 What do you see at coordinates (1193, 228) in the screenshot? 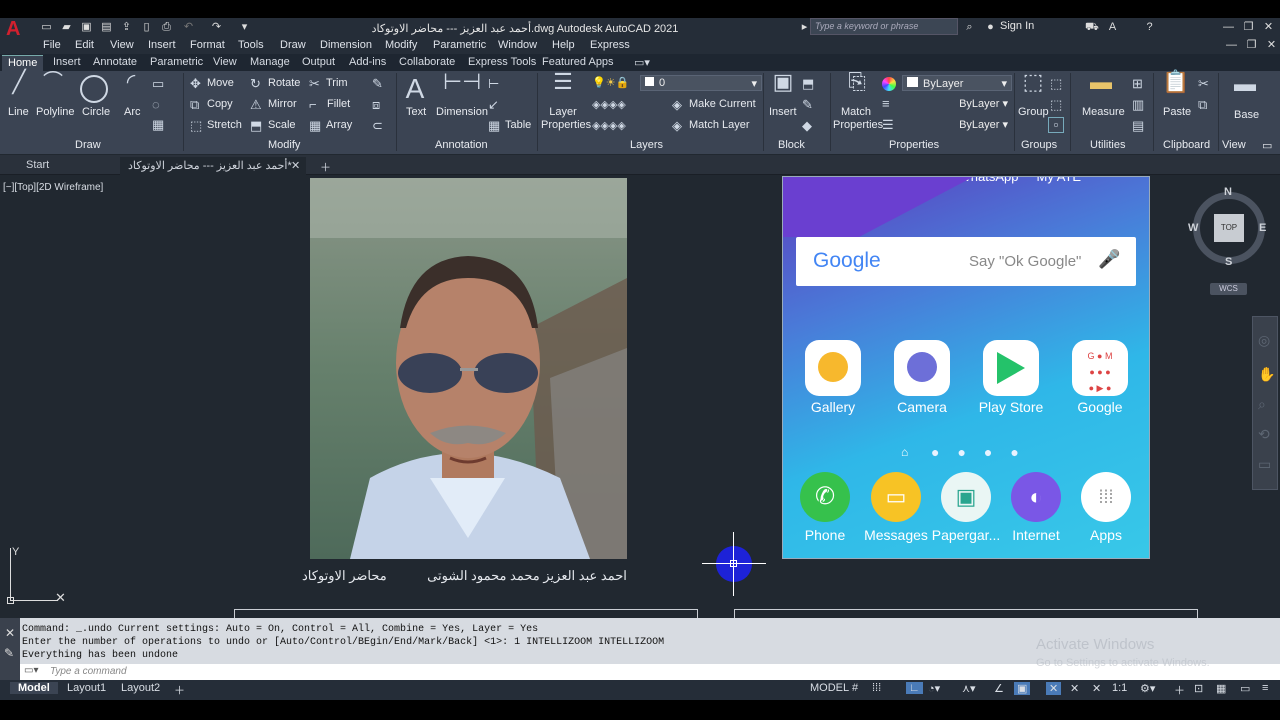
I see `viewcube-west: W` at bounding box center [1193, 228].